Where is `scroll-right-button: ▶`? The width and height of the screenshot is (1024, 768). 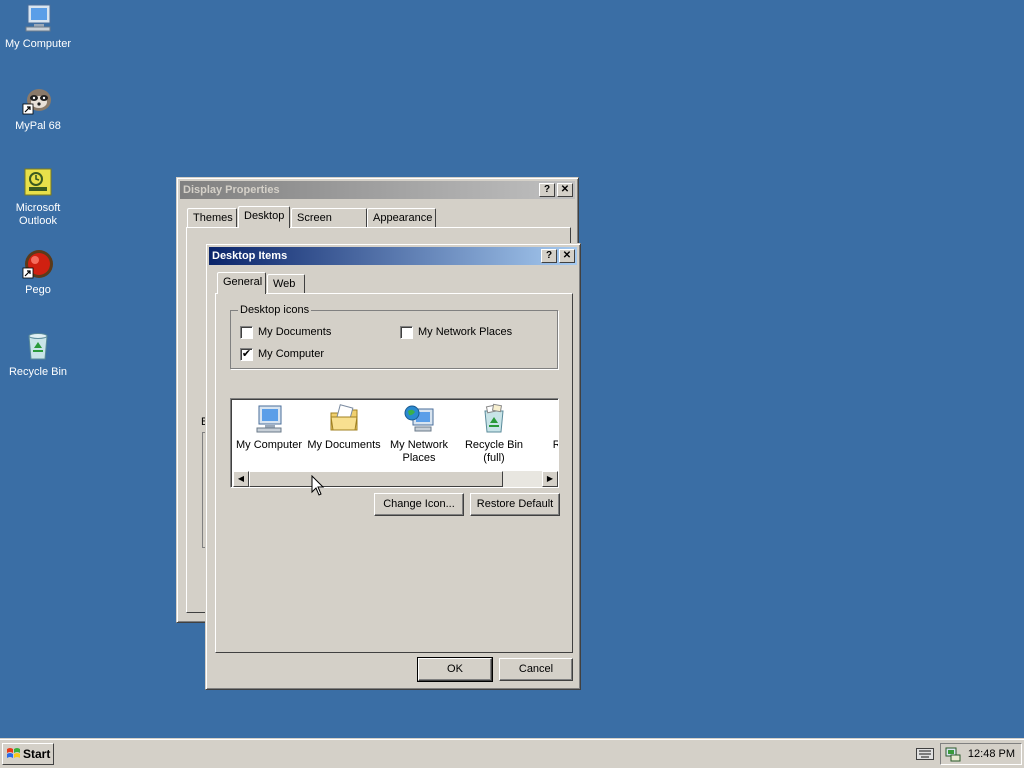 scroll-right-button: ▶ is located at coordinates (550, 479).